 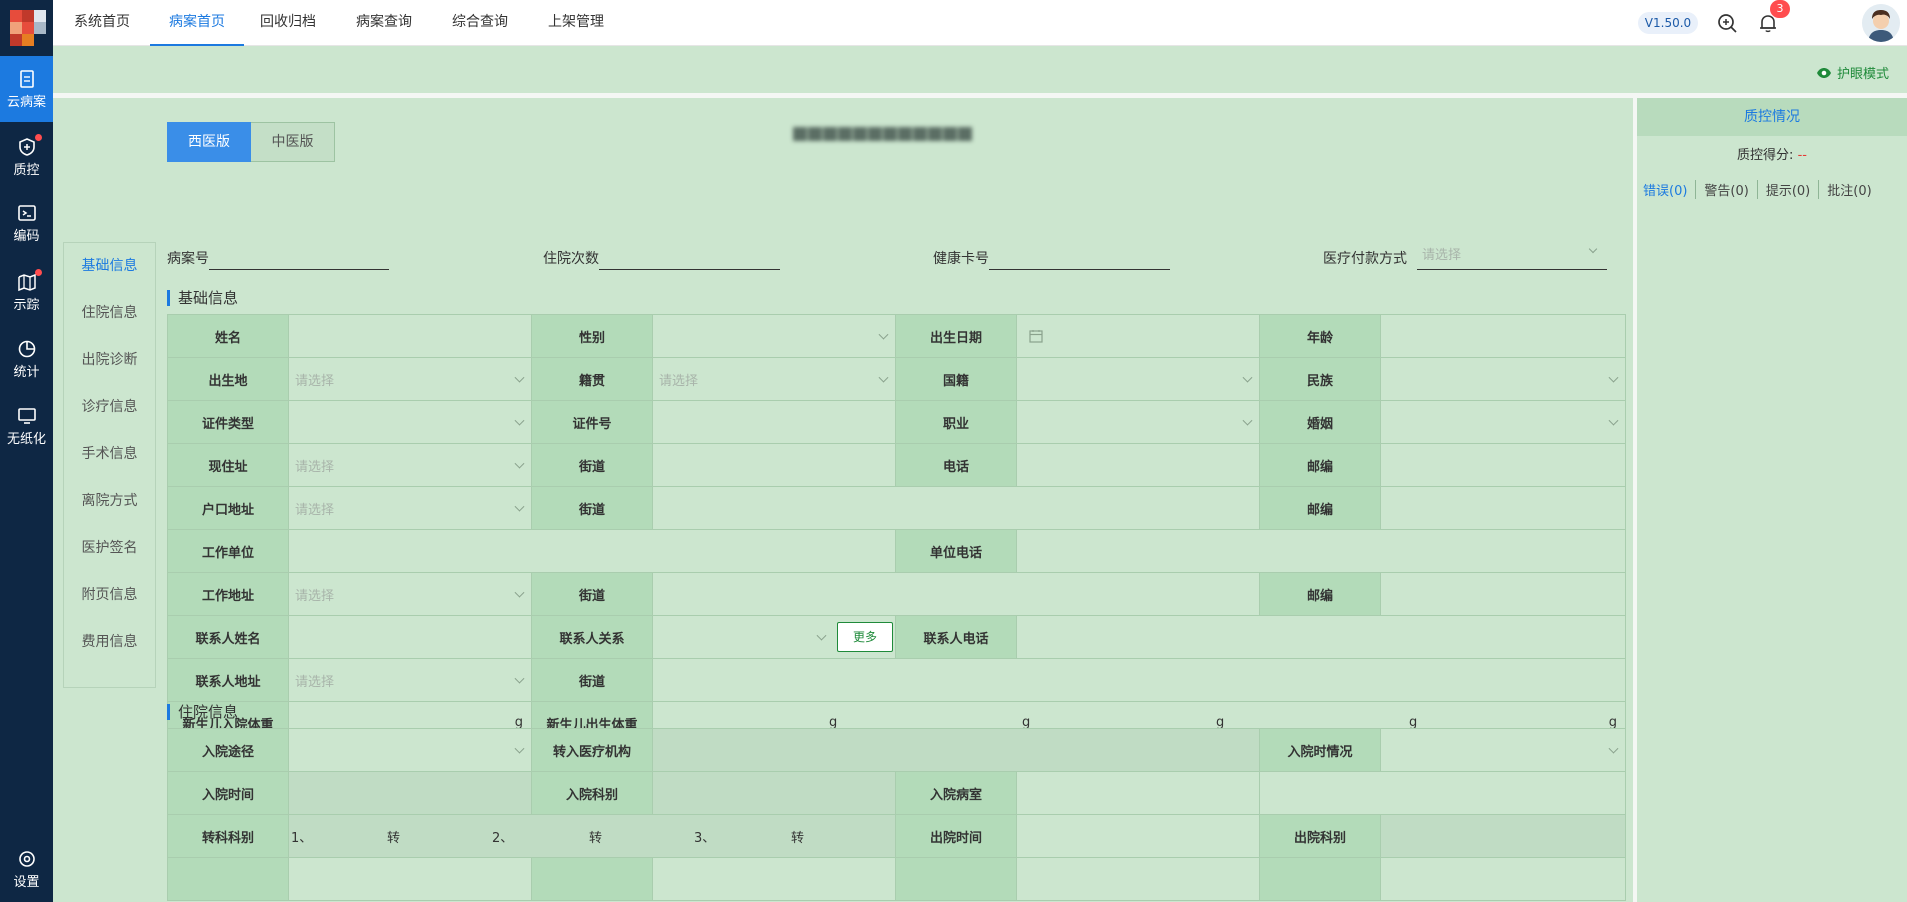 What do you see at coordinates (410, 680) in the screenshot?
I see `contact-address-select: 请选择` at bounding box center [410, 680].